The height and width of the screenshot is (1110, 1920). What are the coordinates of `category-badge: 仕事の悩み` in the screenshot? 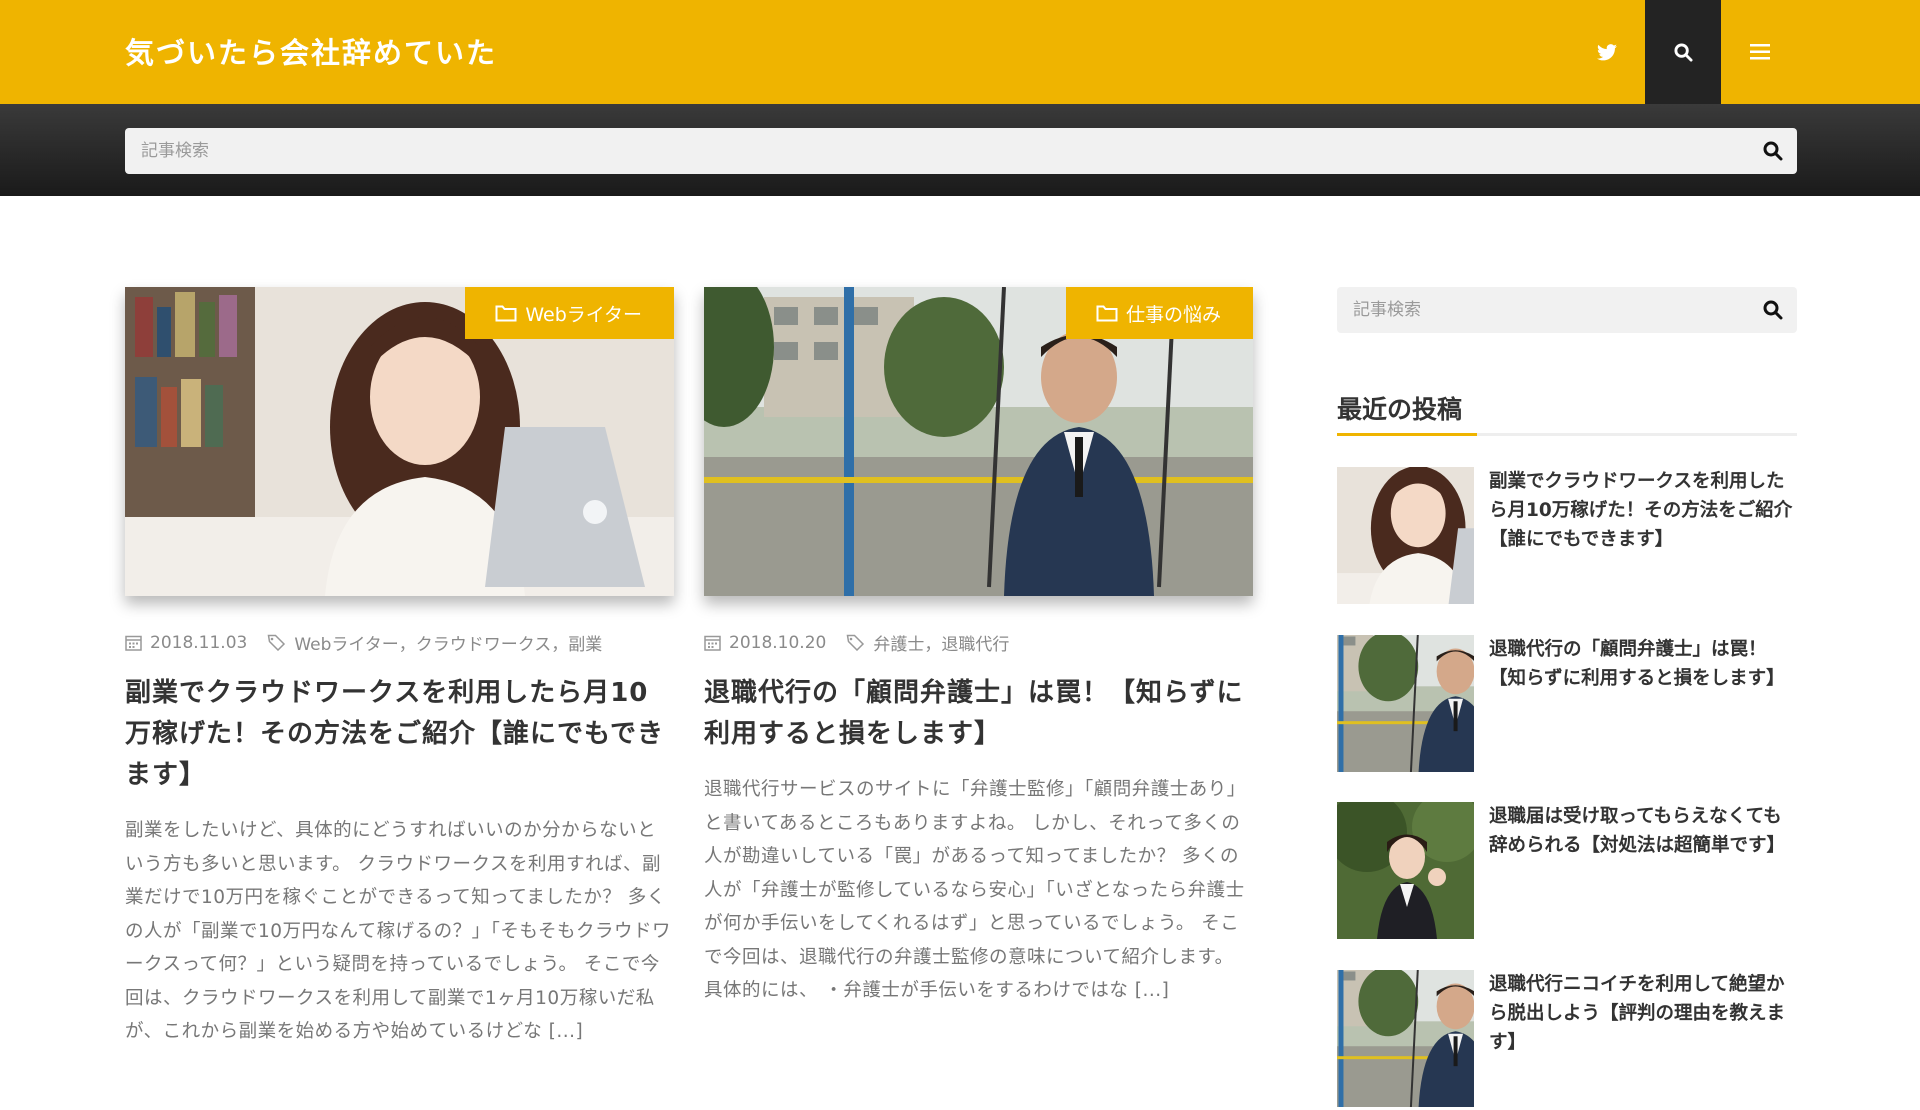 It's located at (1159, 313).